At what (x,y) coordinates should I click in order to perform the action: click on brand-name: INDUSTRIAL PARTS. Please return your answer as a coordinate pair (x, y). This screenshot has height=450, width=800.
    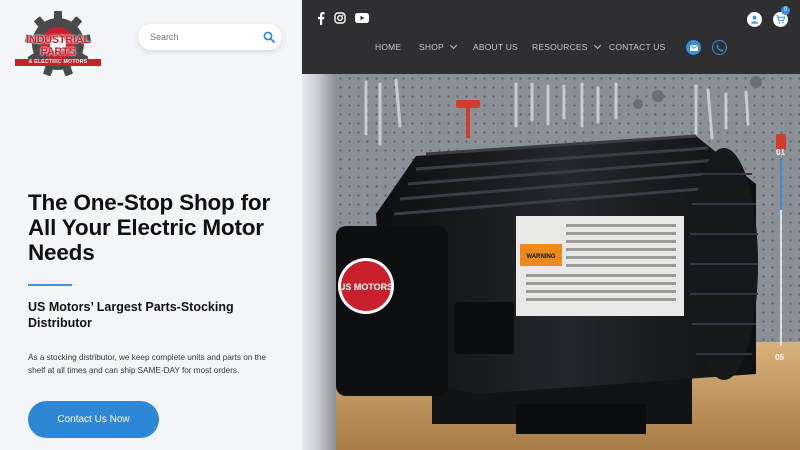
    Looking at the image, I should click on (58, 46).